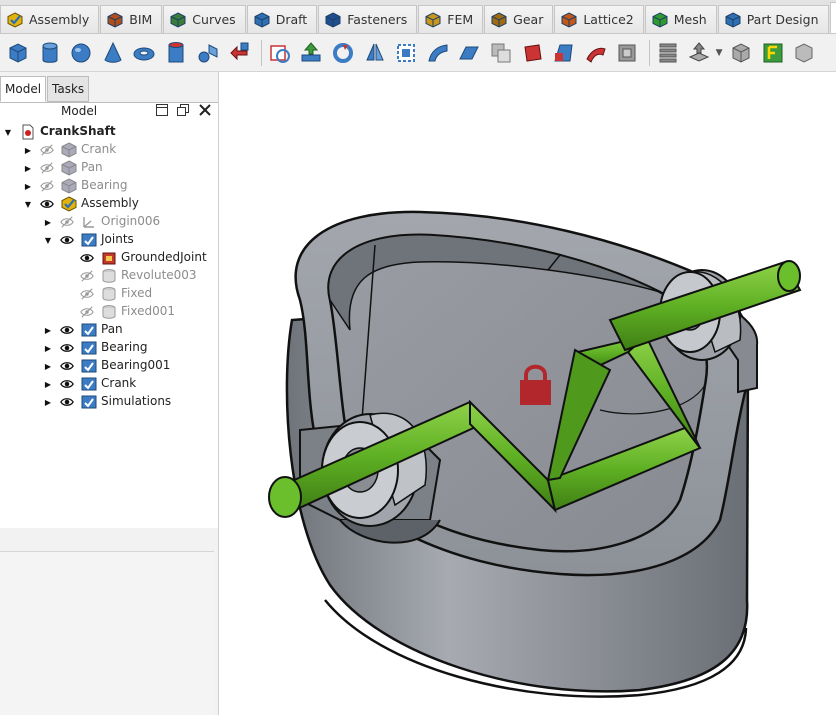 The image size is (836, 715). Describe the element at coordinates (107, 222) in the screenshot. I see `tree-item: ▶ Origin006` at that location.